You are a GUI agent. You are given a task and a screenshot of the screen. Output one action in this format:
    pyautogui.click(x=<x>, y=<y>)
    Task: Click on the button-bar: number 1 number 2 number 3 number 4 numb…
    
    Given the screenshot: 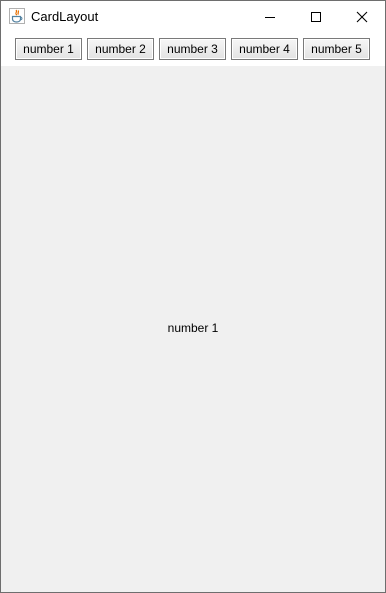 What is the action you would take?
    pyautogui.click(x=193, y=49)
    